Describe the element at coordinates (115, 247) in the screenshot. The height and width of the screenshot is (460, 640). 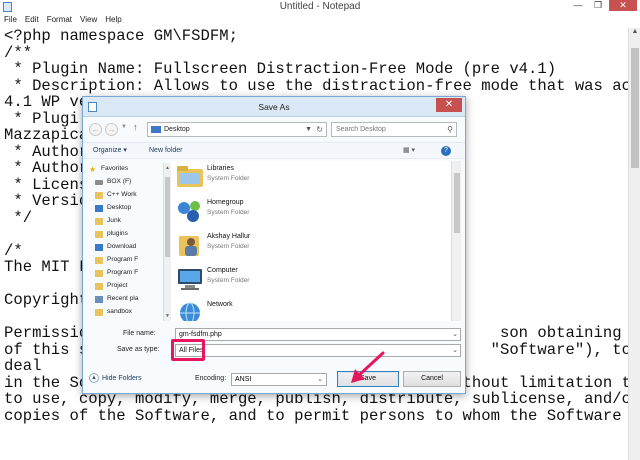
I see `nav-item-downloads: Download` at that location.